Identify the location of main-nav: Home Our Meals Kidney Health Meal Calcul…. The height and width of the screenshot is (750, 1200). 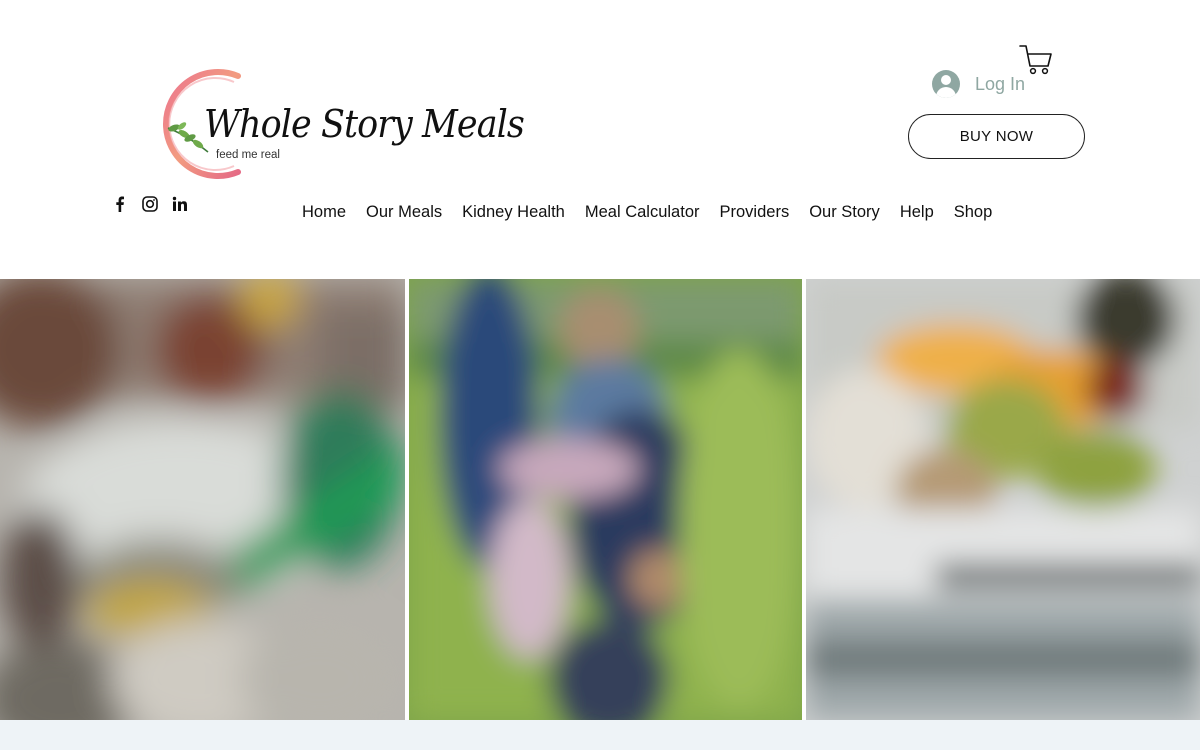
(647, 213).